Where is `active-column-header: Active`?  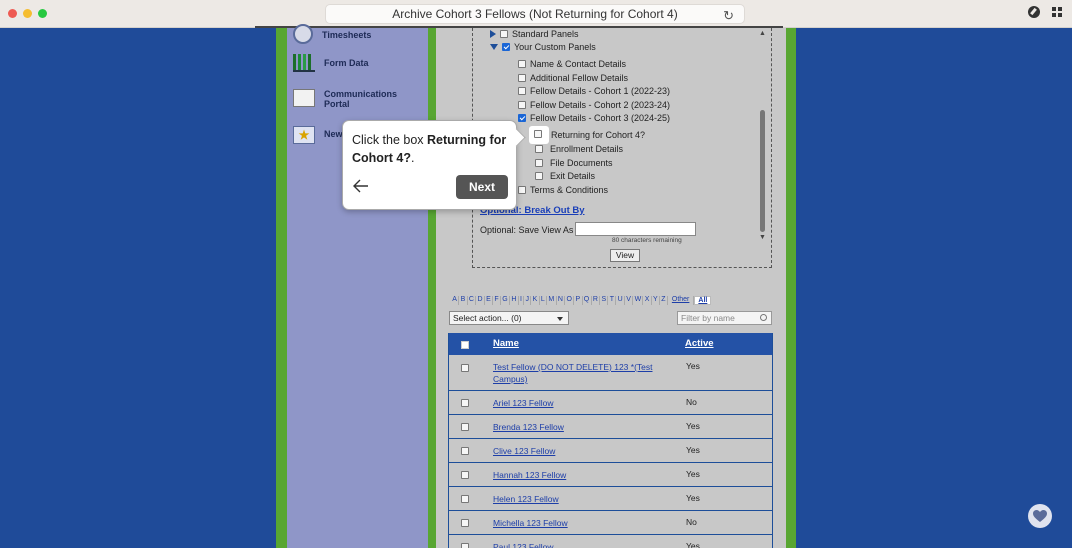 active-column-header: Active is located at coordinates (699, 343).